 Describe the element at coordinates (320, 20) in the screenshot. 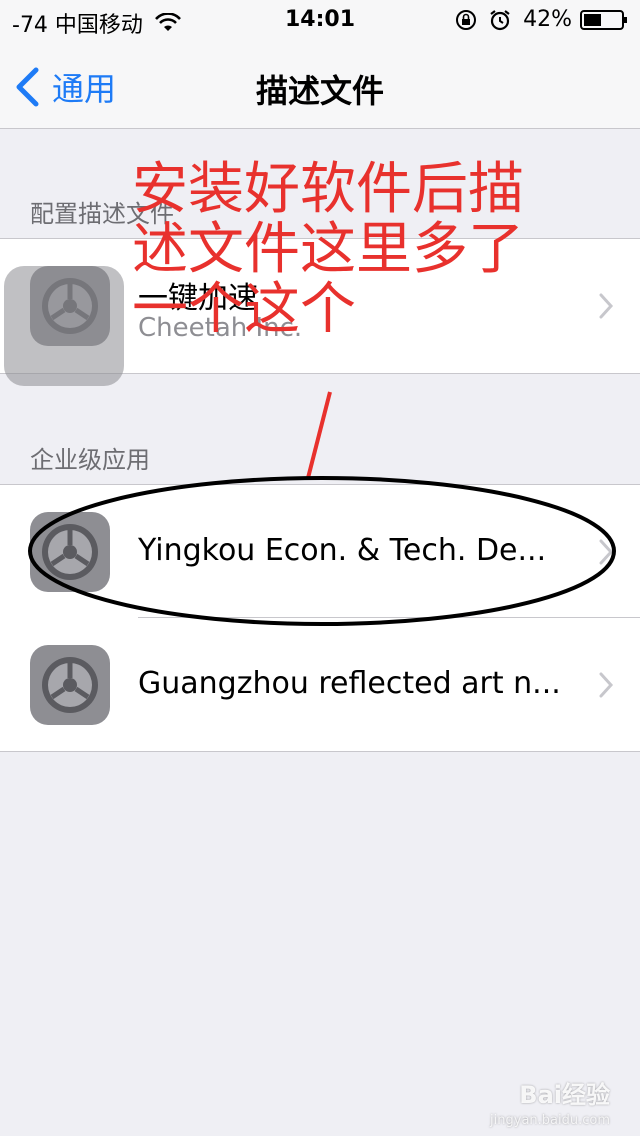

I see `status-bar: -74 中国移动 14:01 42%` at that location.